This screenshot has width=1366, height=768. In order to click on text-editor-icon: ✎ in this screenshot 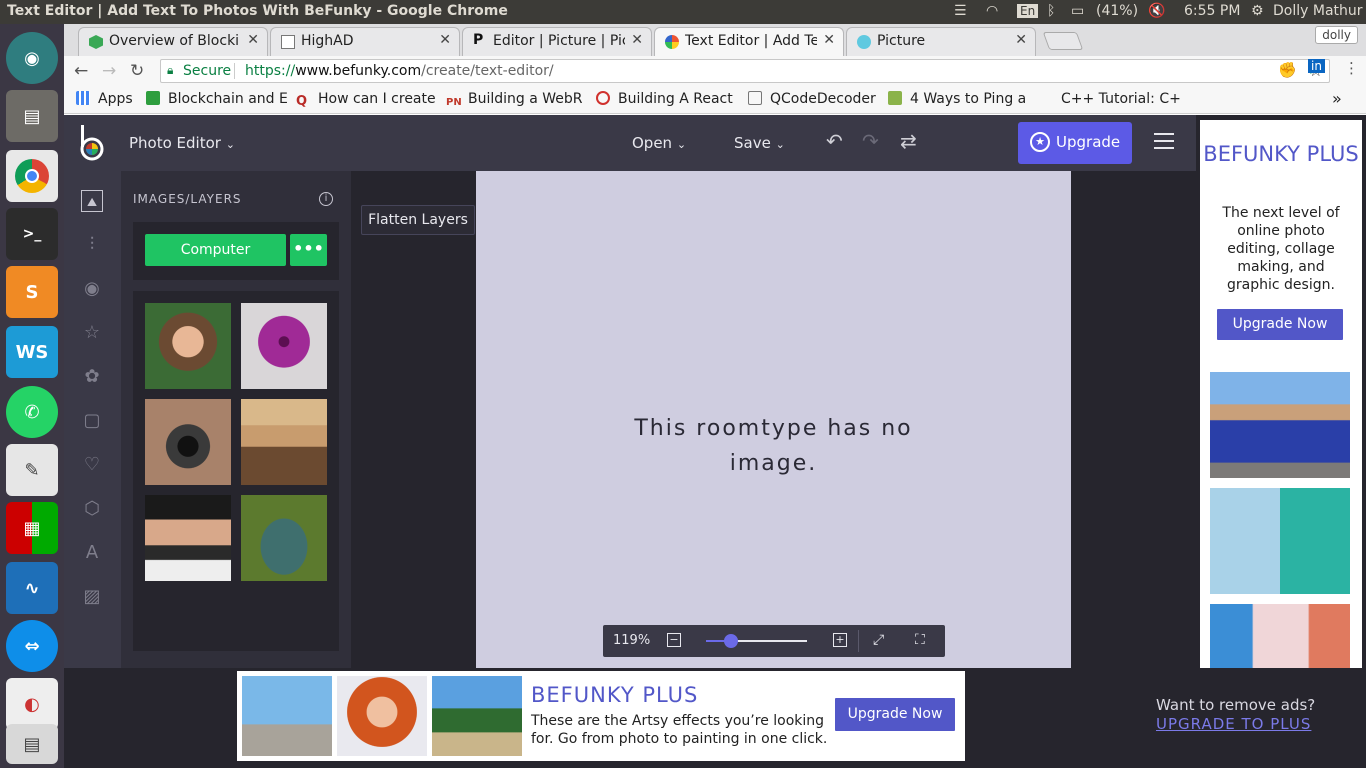, I will do `click(32, 470)`.